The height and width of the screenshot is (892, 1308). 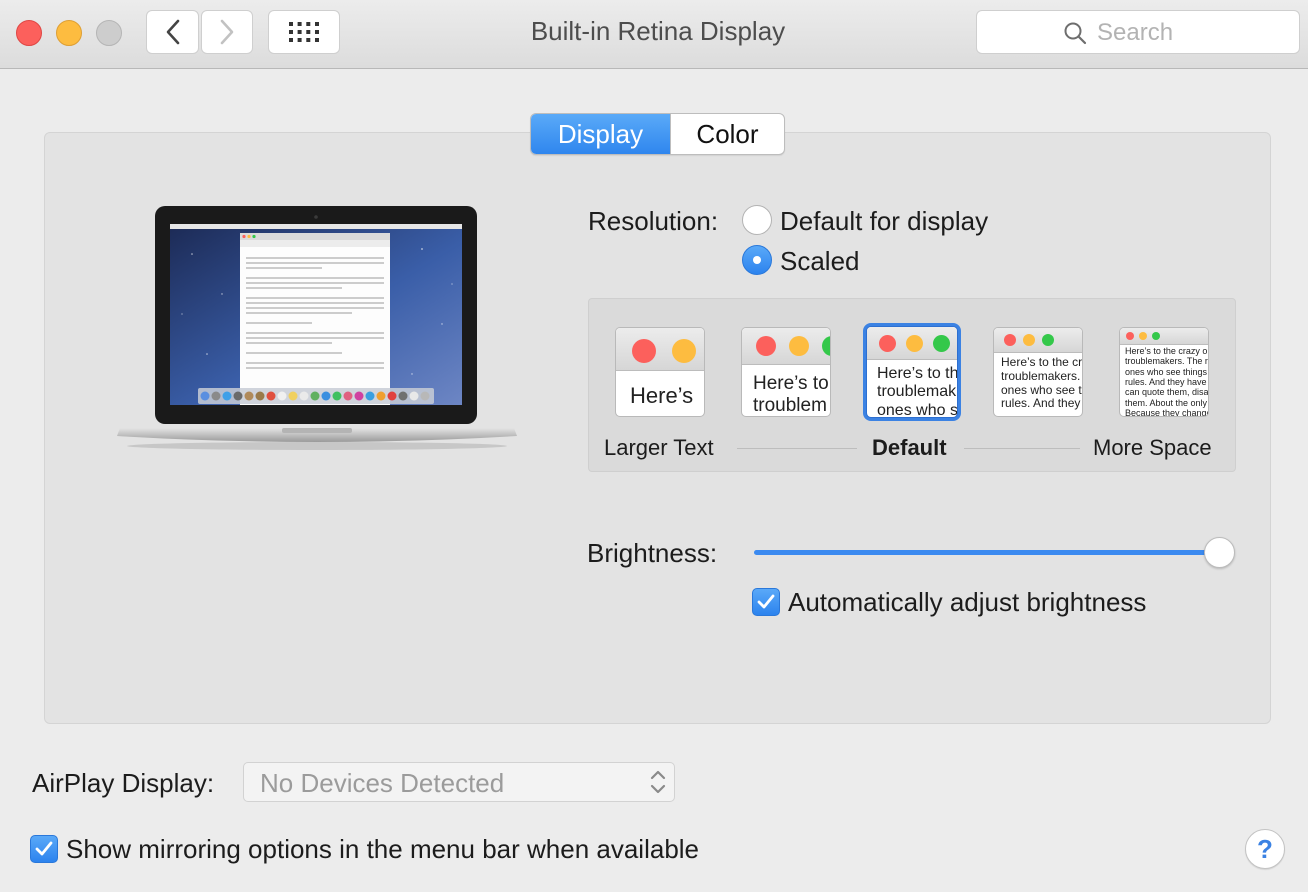 What do you see at coordinates (600, 134) in the screenshot?
I see `tab-display: Display` at bounding box center [600, 134].